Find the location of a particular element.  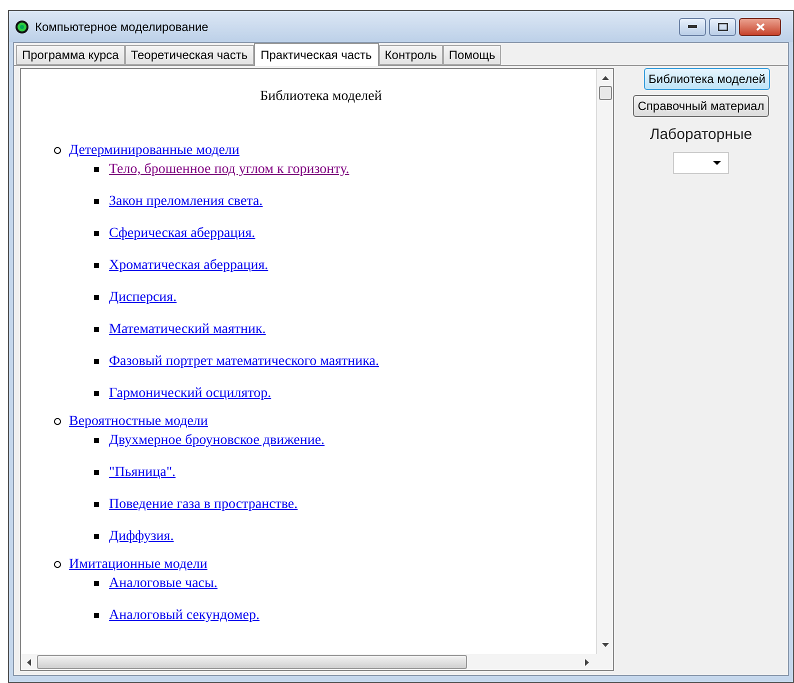

panel-button: Справочный материал is located at coordinates (701, 106).